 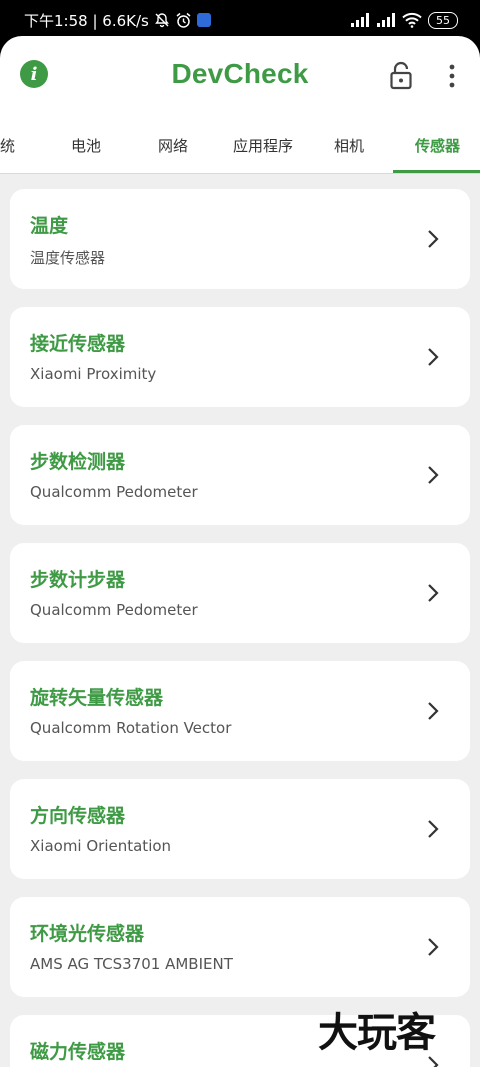 What do you see at coordinates (97, 698) in the screenshot?
I see `item-title: 旋转矢量传感器` at bounding box center [97, 698].